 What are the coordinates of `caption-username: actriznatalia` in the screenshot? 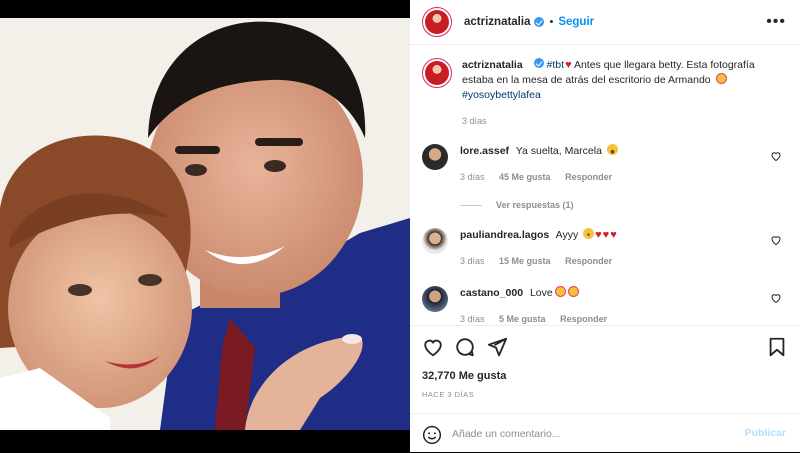 It's located at (492, 65).